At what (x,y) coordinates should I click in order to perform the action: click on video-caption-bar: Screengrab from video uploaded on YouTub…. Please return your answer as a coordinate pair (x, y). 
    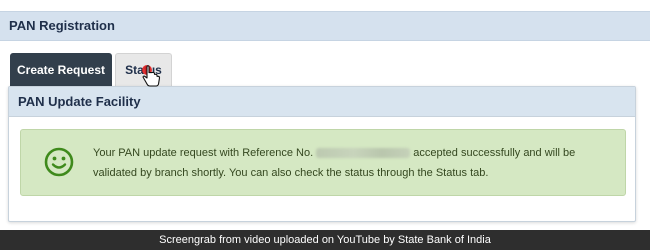
    Looking at the image, I should click on (325, 240).